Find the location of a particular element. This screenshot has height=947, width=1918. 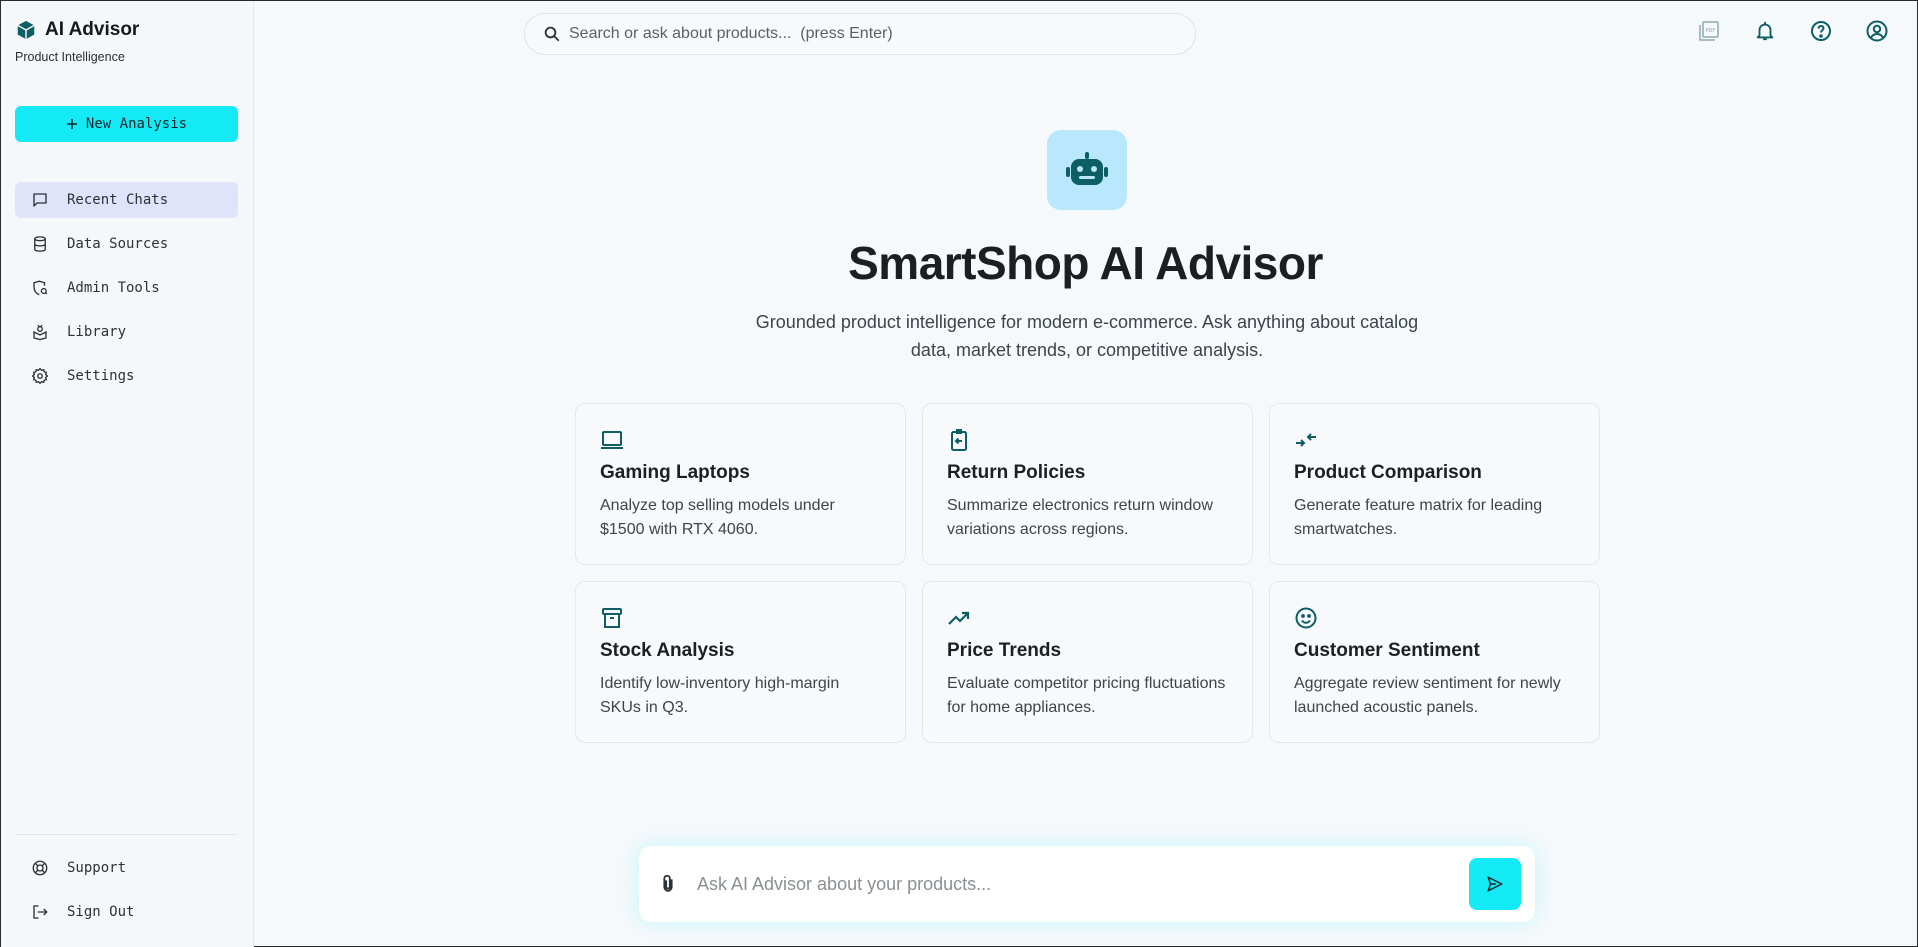

sidebar-item-label: Recent Chats is located at coordinates (118, 200).